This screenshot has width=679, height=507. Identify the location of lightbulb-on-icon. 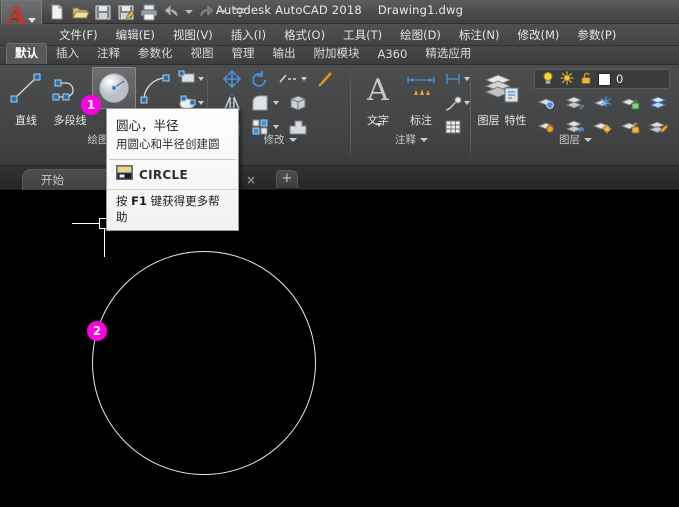
(548, 79).